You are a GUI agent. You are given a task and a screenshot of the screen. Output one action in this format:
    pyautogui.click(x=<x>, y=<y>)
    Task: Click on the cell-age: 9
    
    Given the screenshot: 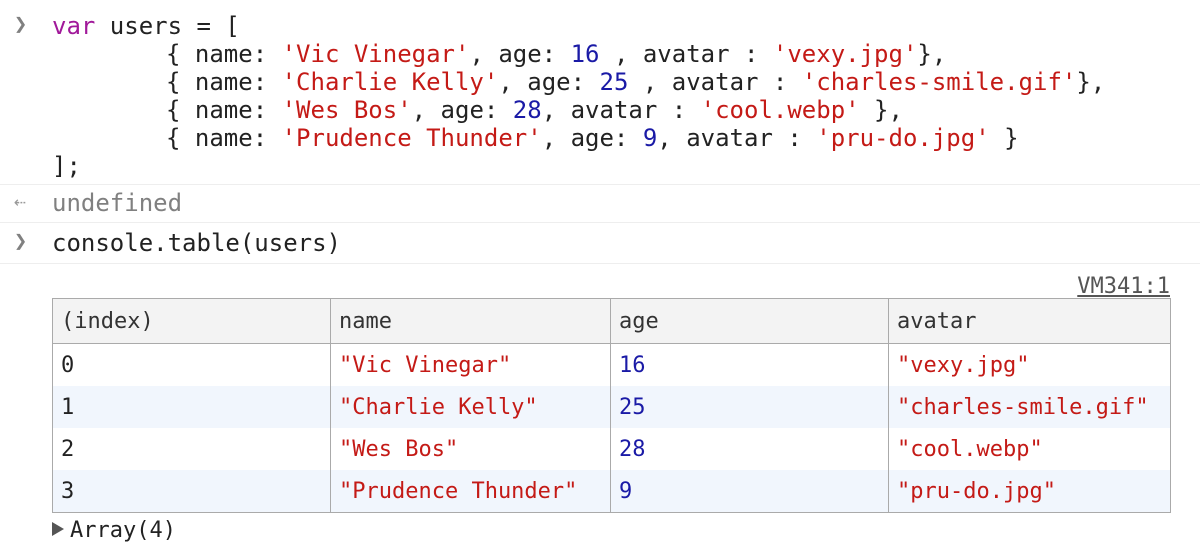 What is the action you would take?
    pyautogui.click(x=749, y=491)
    